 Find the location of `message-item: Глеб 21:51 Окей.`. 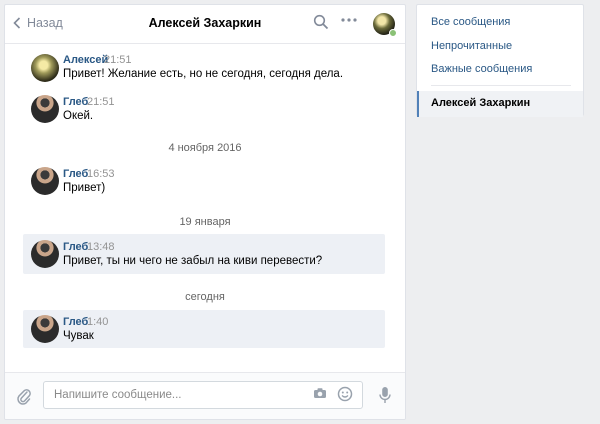

message-item: Глеб 21:51 Окей. is located at coordinates (204, 108).